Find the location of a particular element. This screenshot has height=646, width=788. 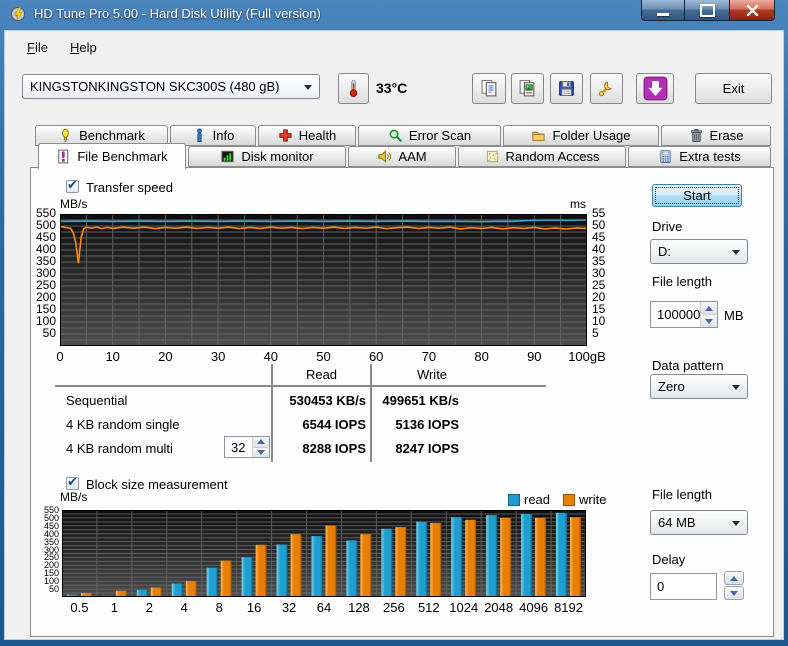

extra-tests-icon is located at coordinates (665, 156).